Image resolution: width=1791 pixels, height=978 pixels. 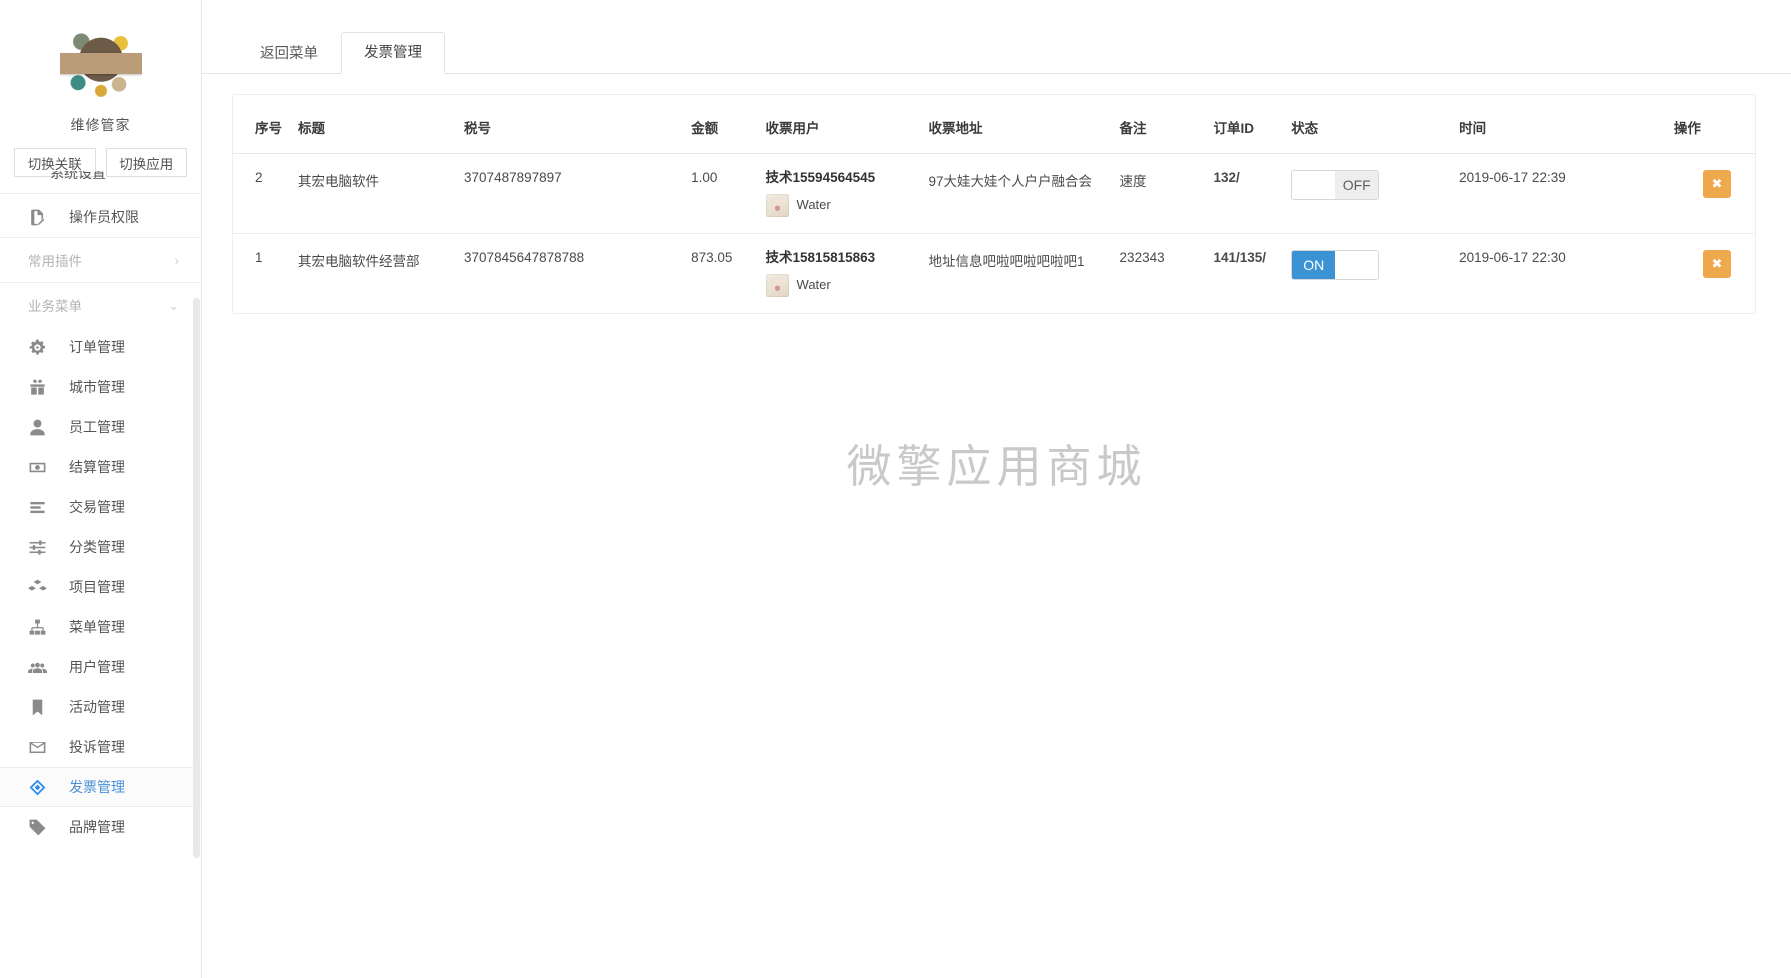 I want to click on sidebar-item-complaint-management: 投诉管理, so click(x=100, y=747).